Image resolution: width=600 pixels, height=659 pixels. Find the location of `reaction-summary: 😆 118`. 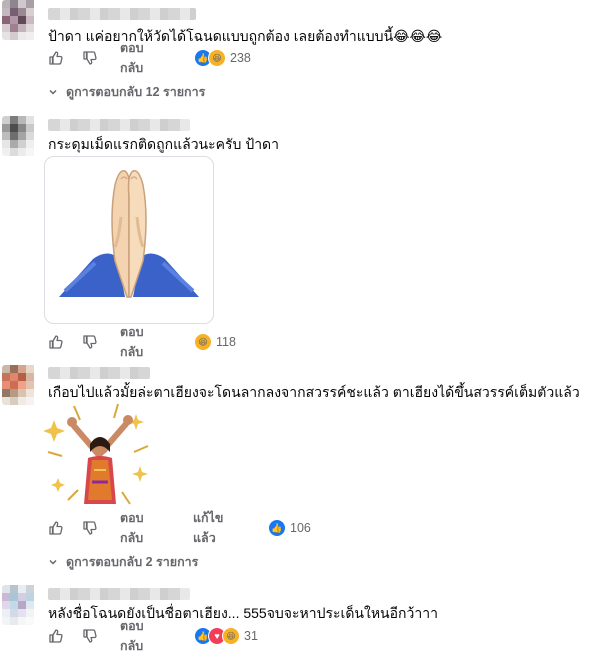

reaction-summary: 😆 118 is located at coordinates (215, 342).